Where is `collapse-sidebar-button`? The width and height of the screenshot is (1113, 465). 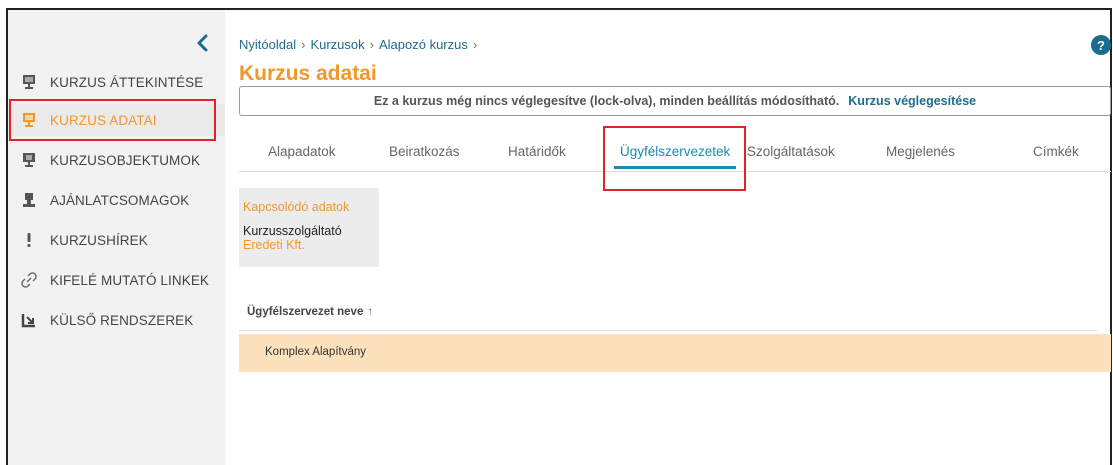 collapse-sidebar-button is located at coordinates (203, 43).